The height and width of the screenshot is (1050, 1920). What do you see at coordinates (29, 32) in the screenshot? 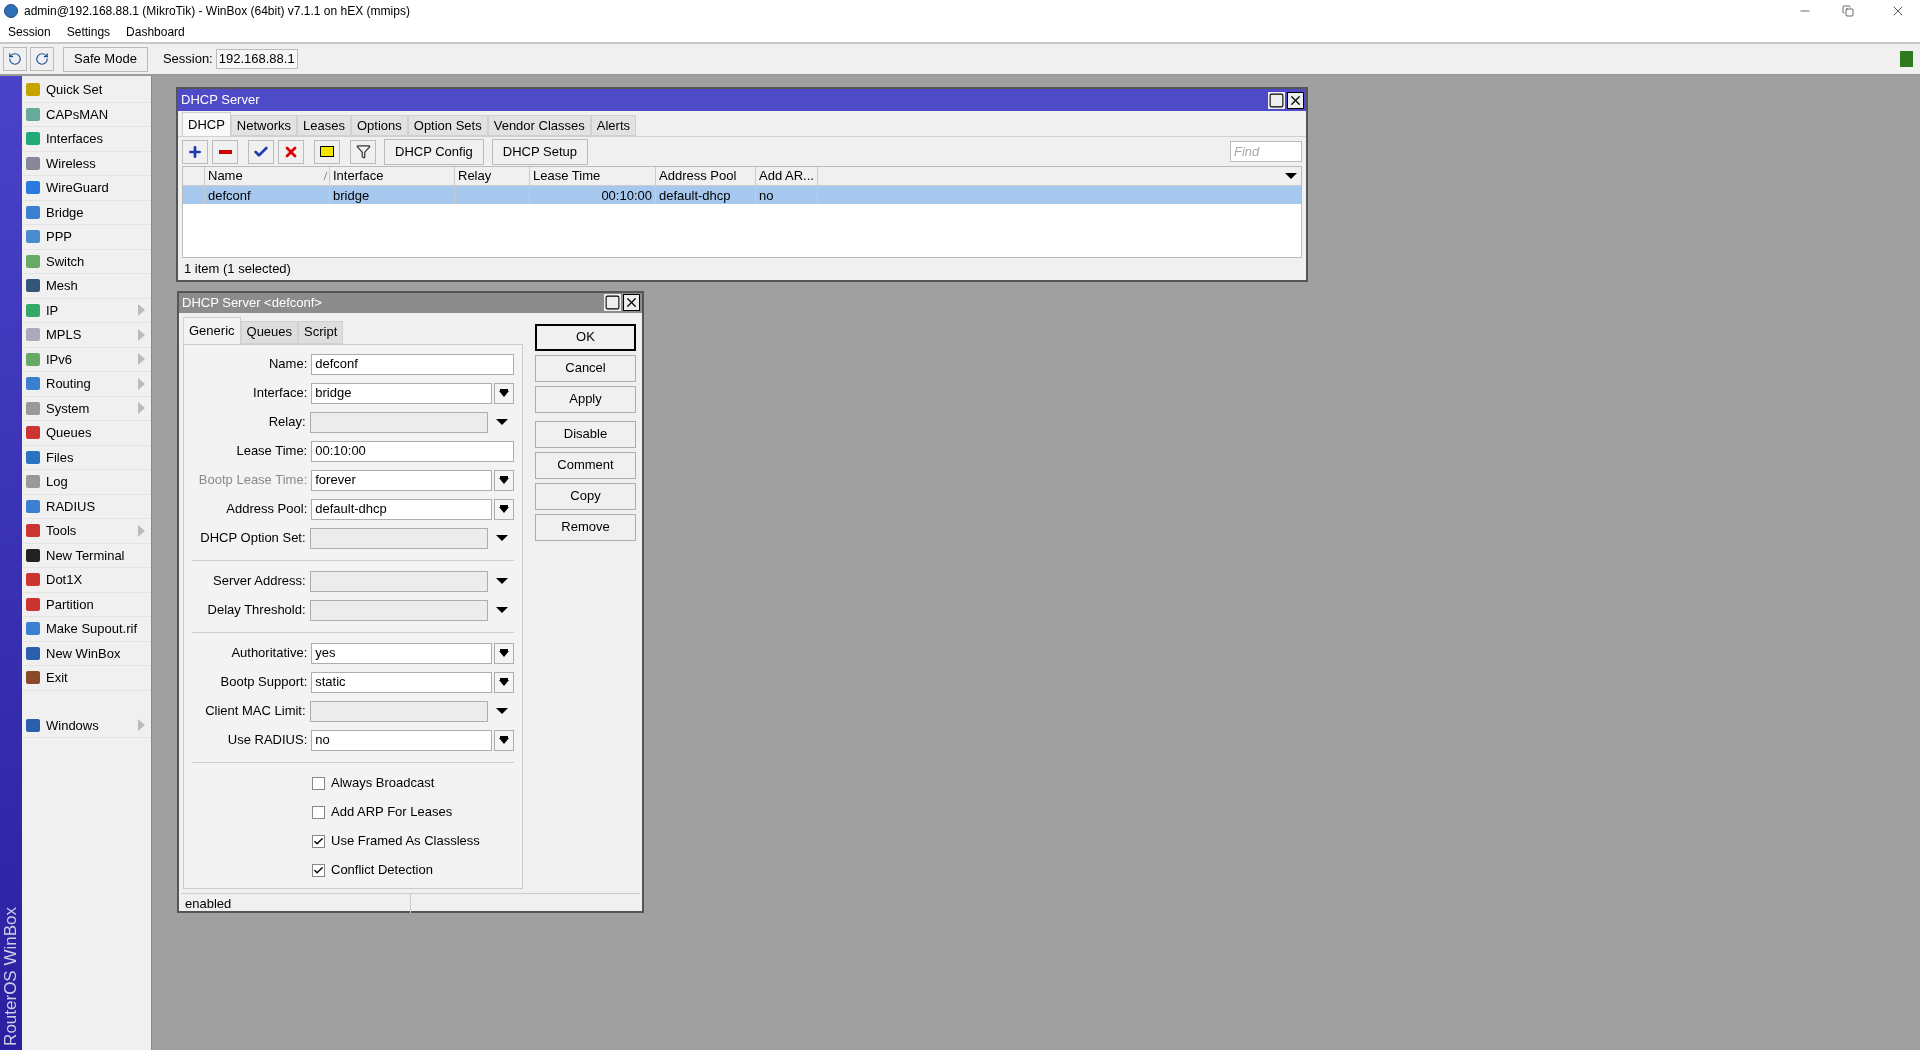
I see `menu-item: Session` at bounding box center [29, 32].